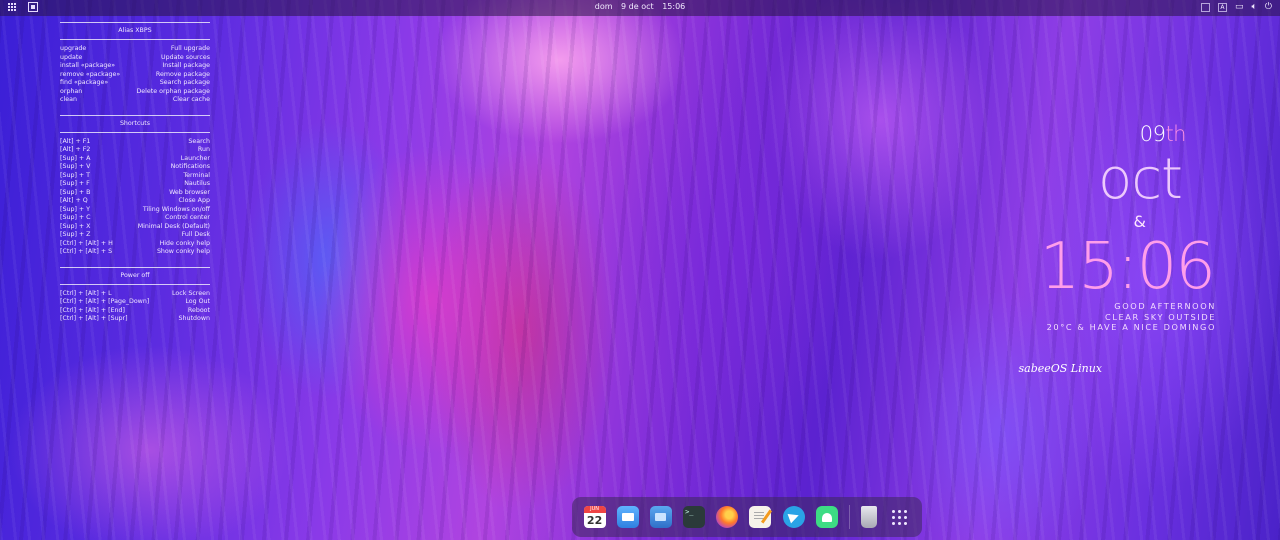  Describe the element at coordinates (75, 166) in the screenshot. I see `help-command: [Sup] + V` at that location.